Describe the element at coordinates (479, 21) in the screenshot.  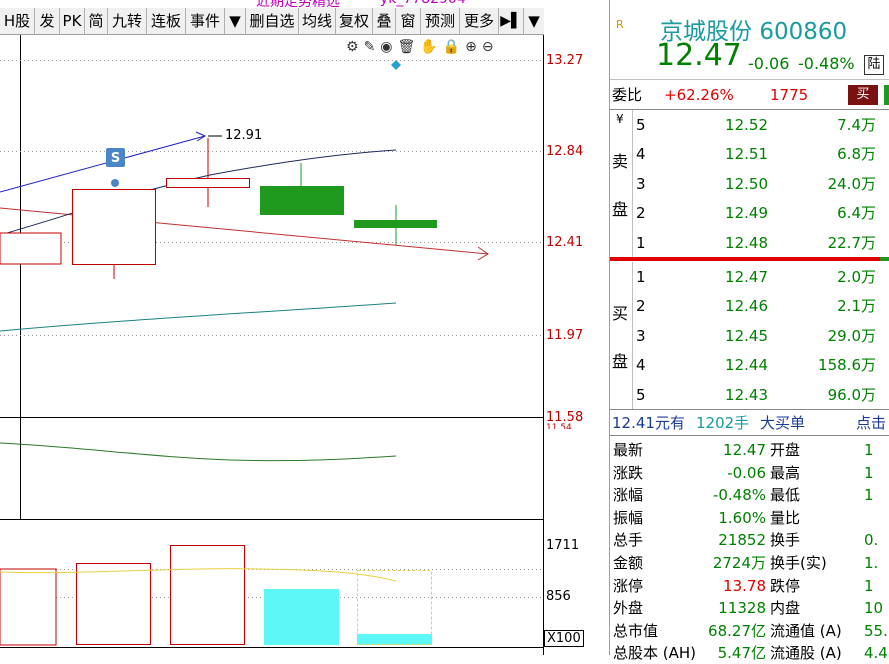
I see `more-button: 更多` at that location.